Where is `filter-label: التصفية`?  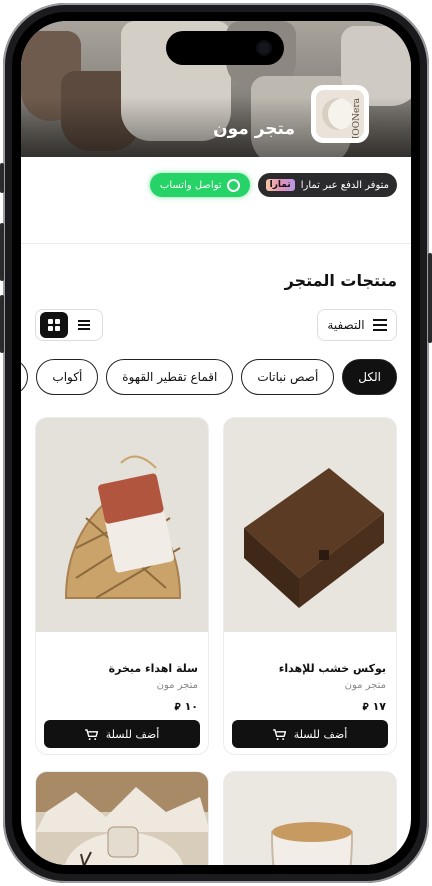
filter-label: التصفية is located at coordinates (346, 325).